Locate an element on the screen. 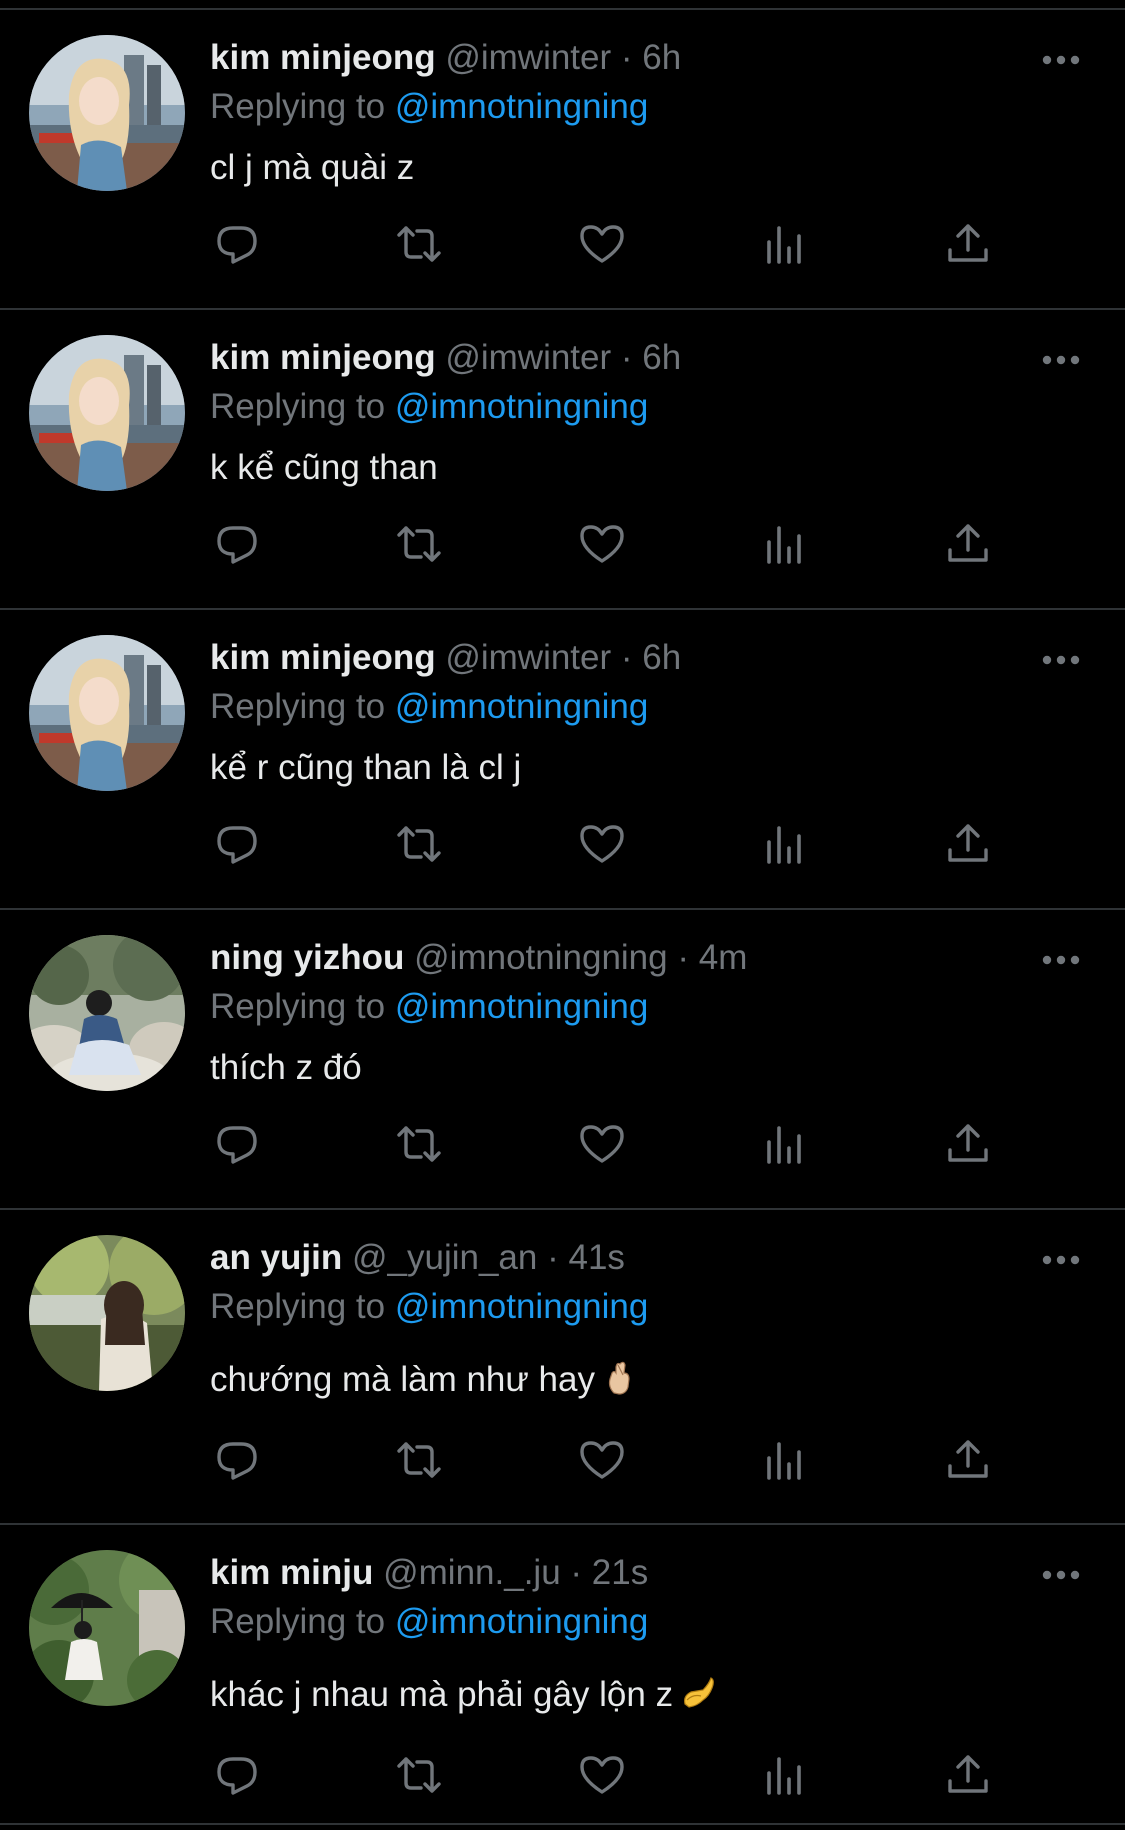 The width and height of the screenshot is (1125, 1830). pinching-hand-emoji is located at coordinates (698, 1693).